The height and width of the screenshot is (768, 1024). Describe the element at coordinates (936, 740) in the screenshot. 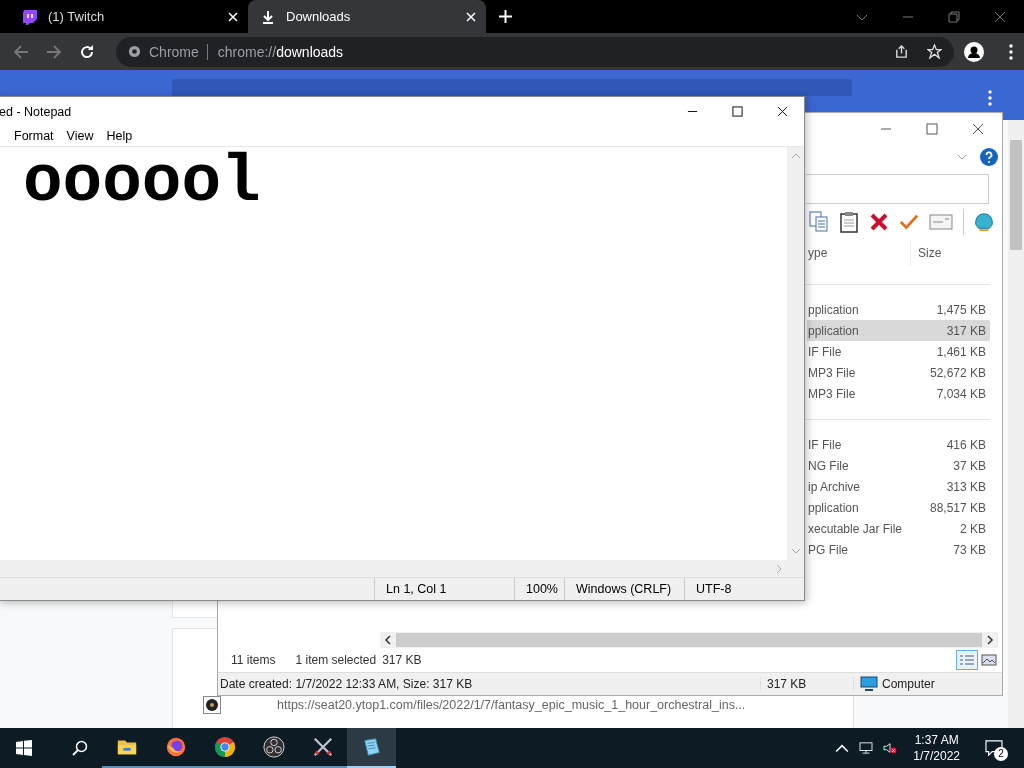

I see `clock-time: 1:37 AM` at that location.